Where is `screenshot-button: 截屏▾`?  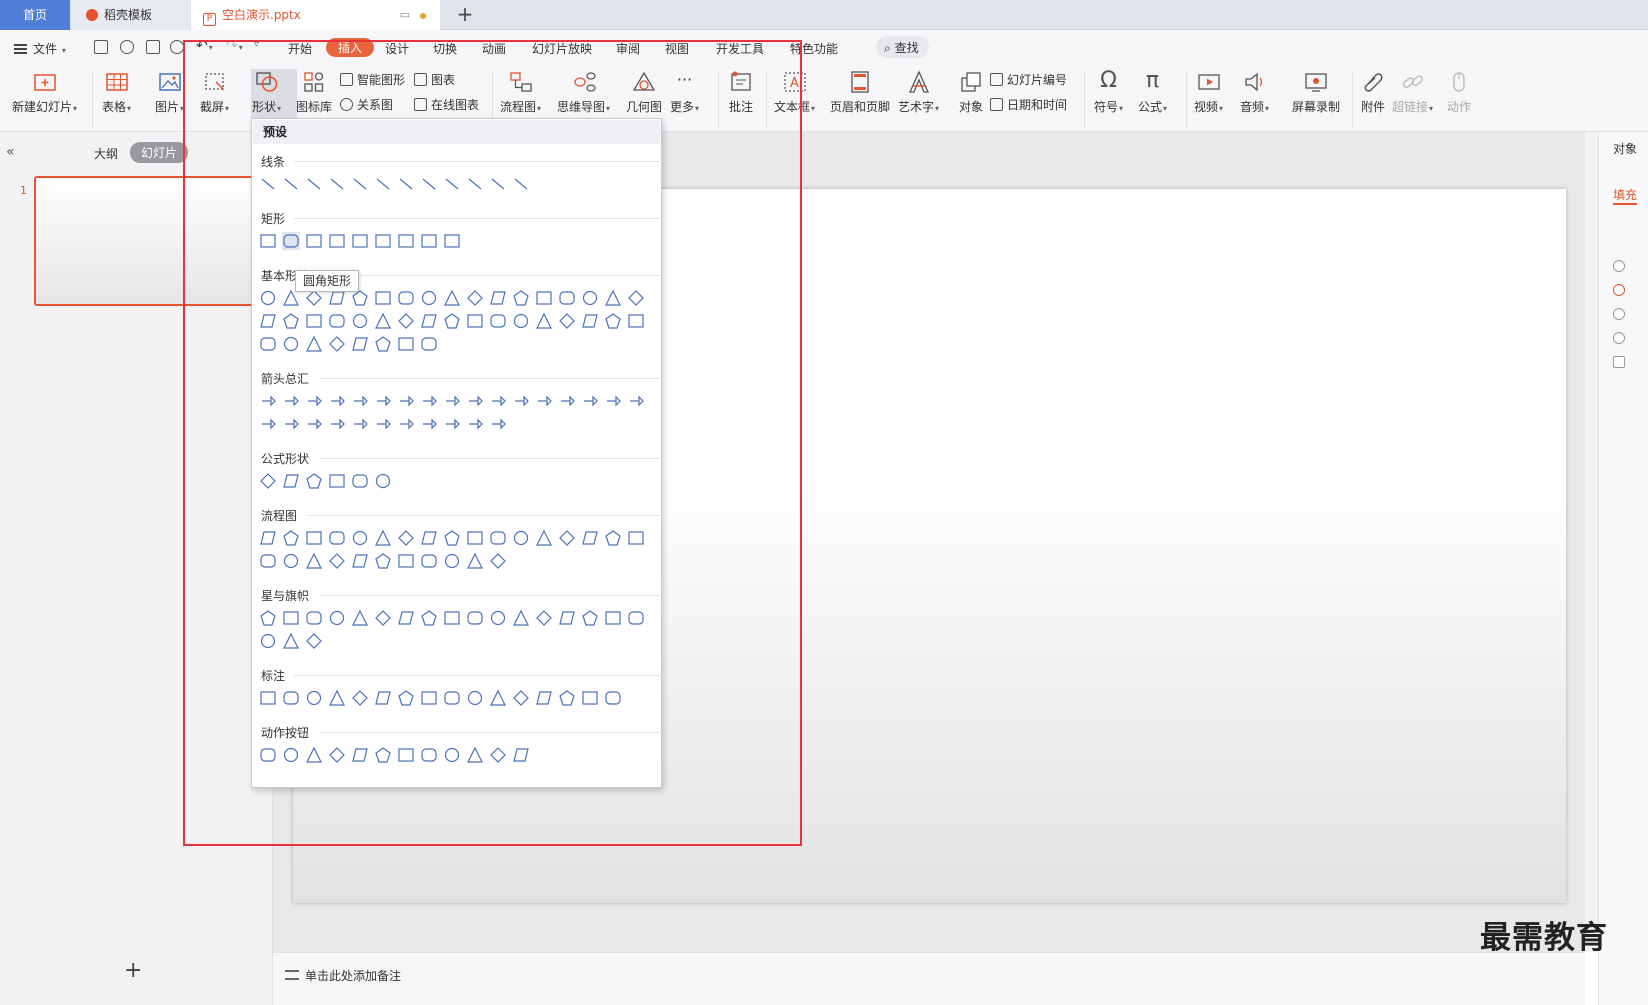
screenshot-button: 截屏▾ is located at coordinates (214, 92).